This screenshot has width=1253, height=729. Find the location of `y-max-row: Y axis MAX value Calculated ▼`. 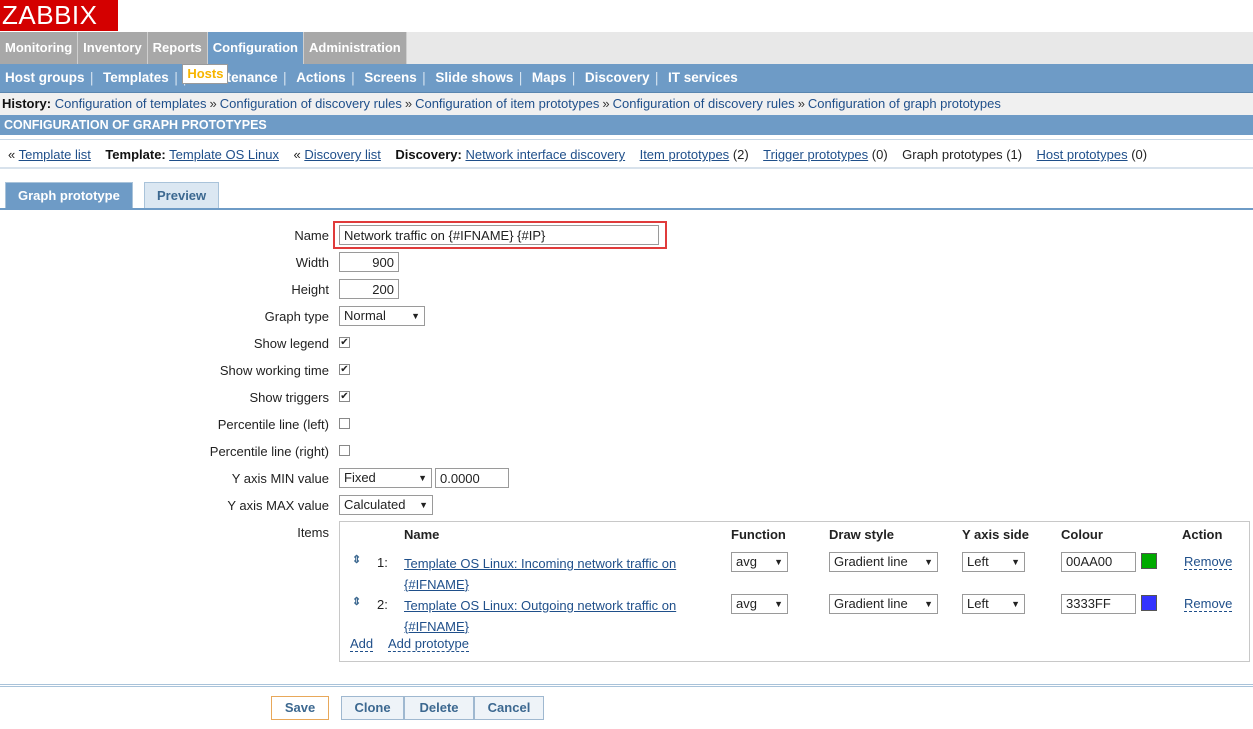

y-max-row: Y axis MAX value Calculated ▼ is located at coordinates (626, 506).